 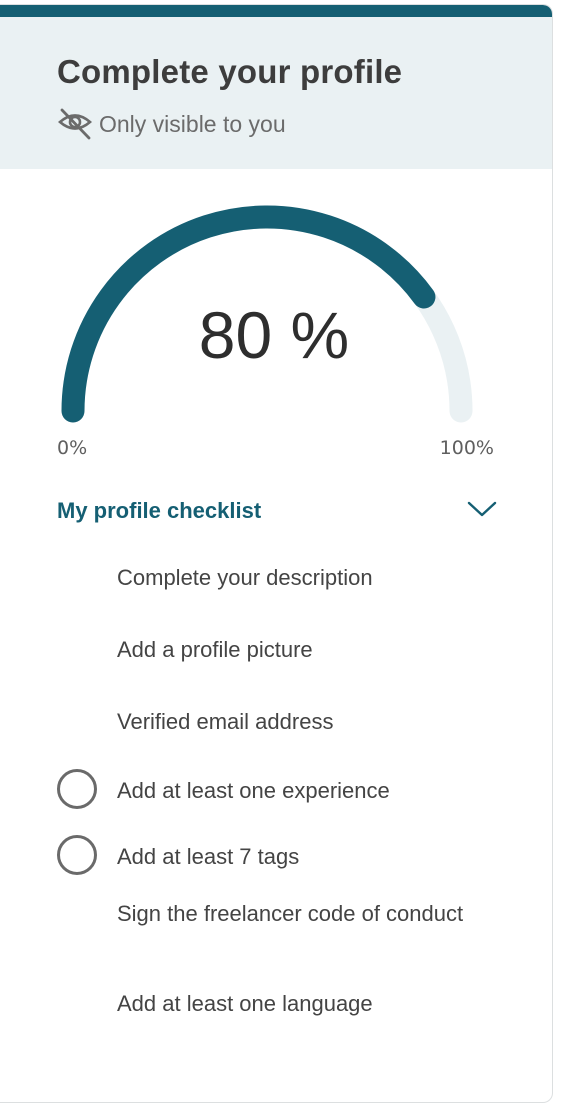 What do you see at coordinates (276, 11) in the screenshot?
I see `card-accent-bar` at bounding box center [276, 11].